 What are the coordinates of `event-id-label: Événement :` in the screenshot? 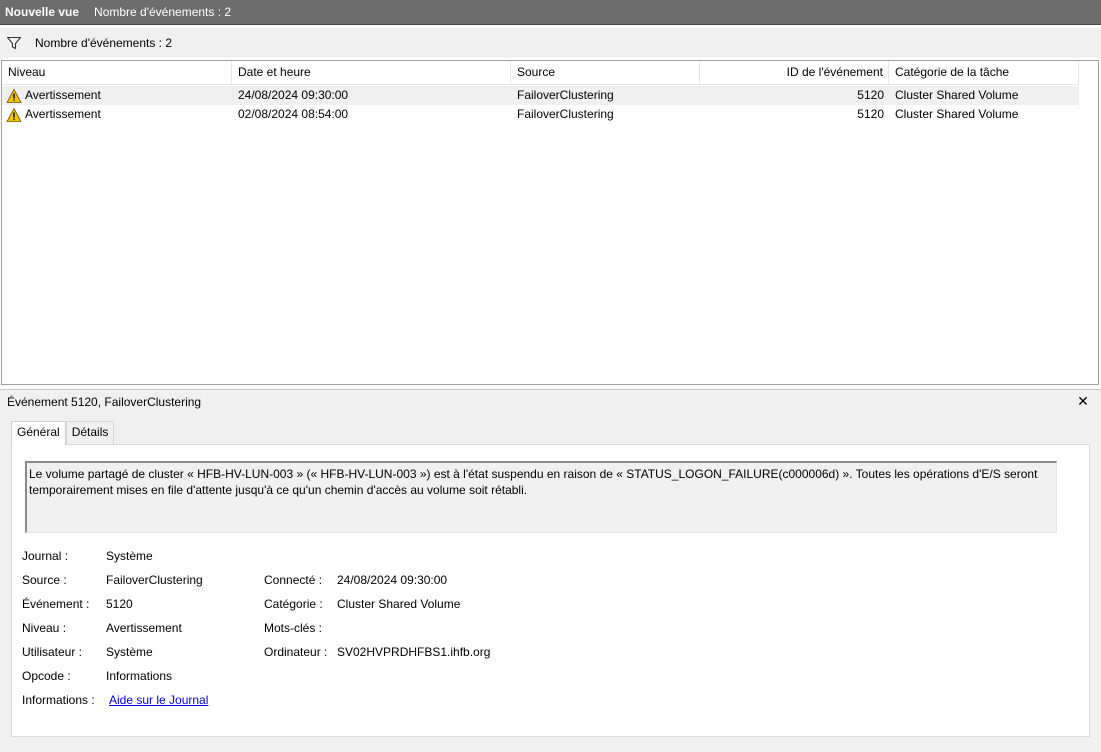 It's located at (56, 604).